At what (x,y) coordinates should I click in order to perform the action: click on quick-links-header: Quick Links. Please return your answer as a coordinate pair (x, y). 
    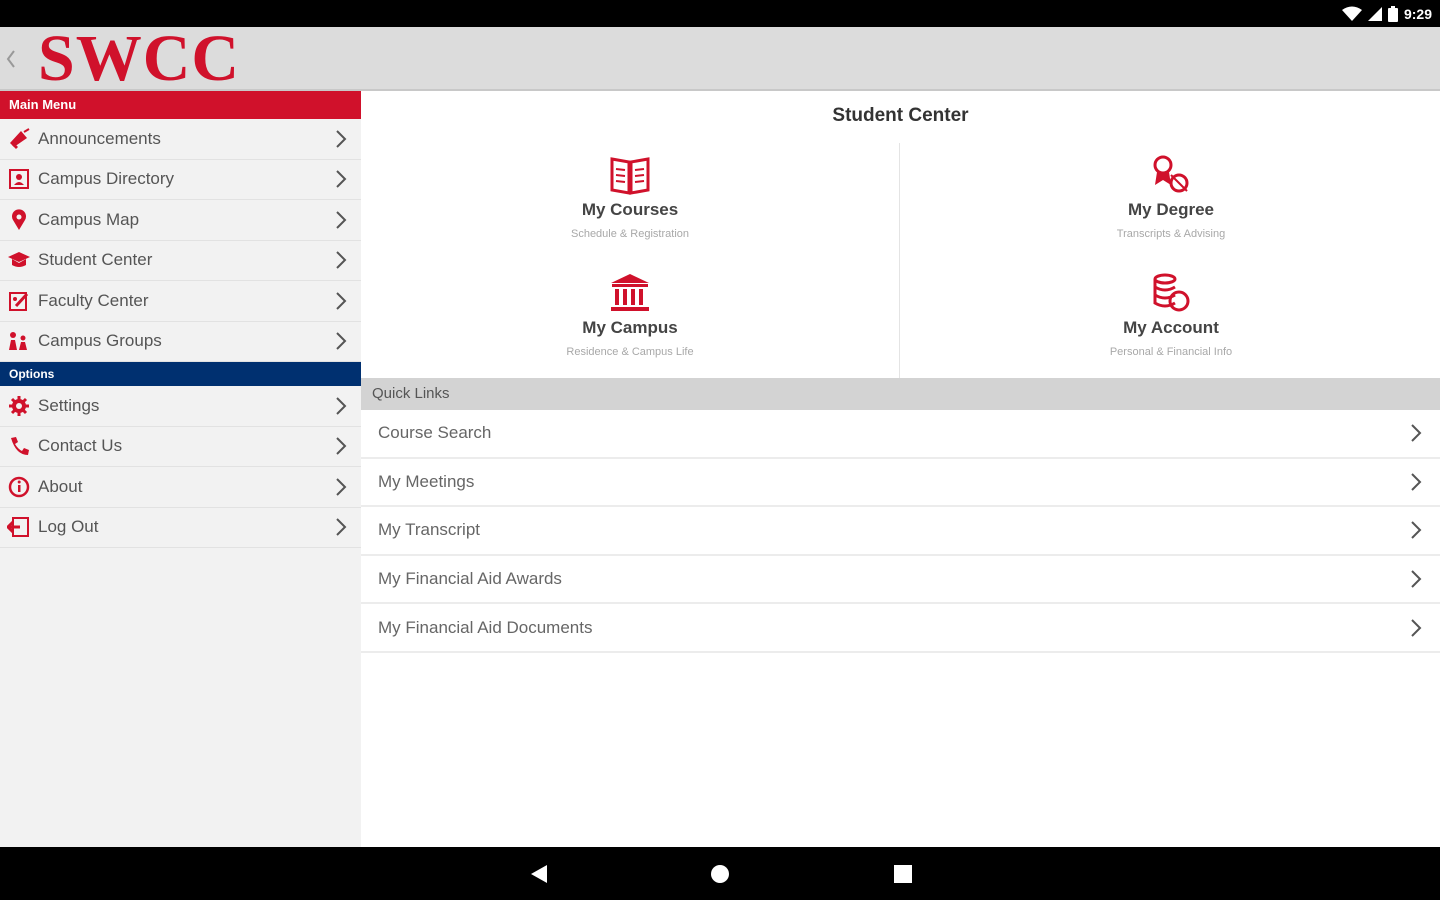
    Looking at the image, I should click on (900, 394).